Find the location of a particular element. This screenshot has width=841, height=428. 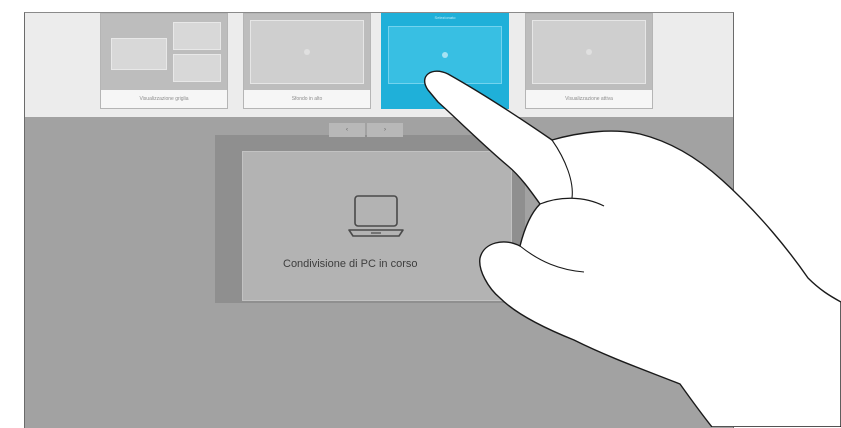

layout-option-grid: Visualizzazione griglia is located at coordinates (164, 61).